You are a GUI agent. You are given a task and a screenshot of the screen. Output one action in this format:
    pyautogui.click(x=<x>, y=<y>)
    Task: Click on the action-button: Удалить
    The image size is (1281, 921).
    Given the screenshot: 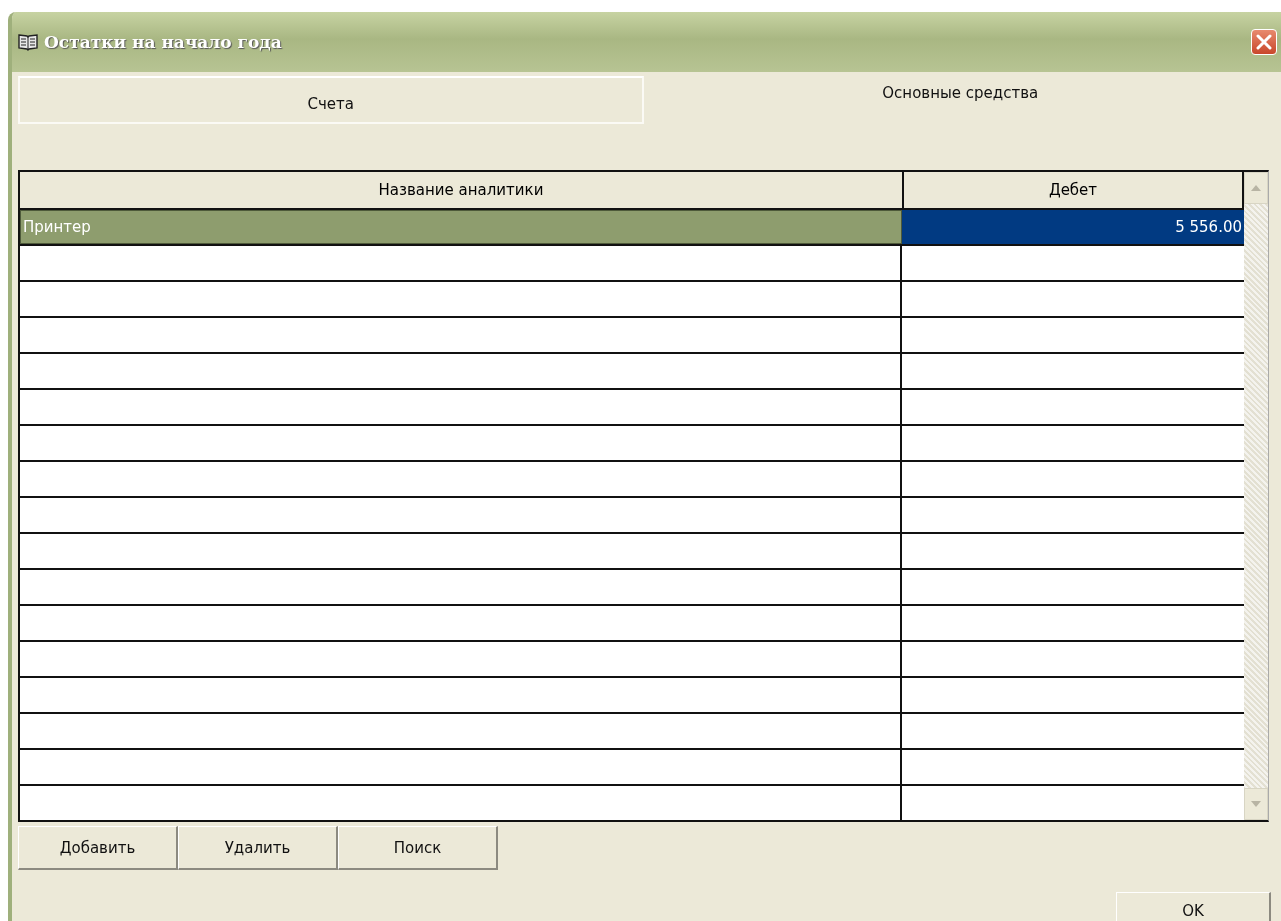 What is the action you would take?
    pyautogui.click(x=258, y=848)
    